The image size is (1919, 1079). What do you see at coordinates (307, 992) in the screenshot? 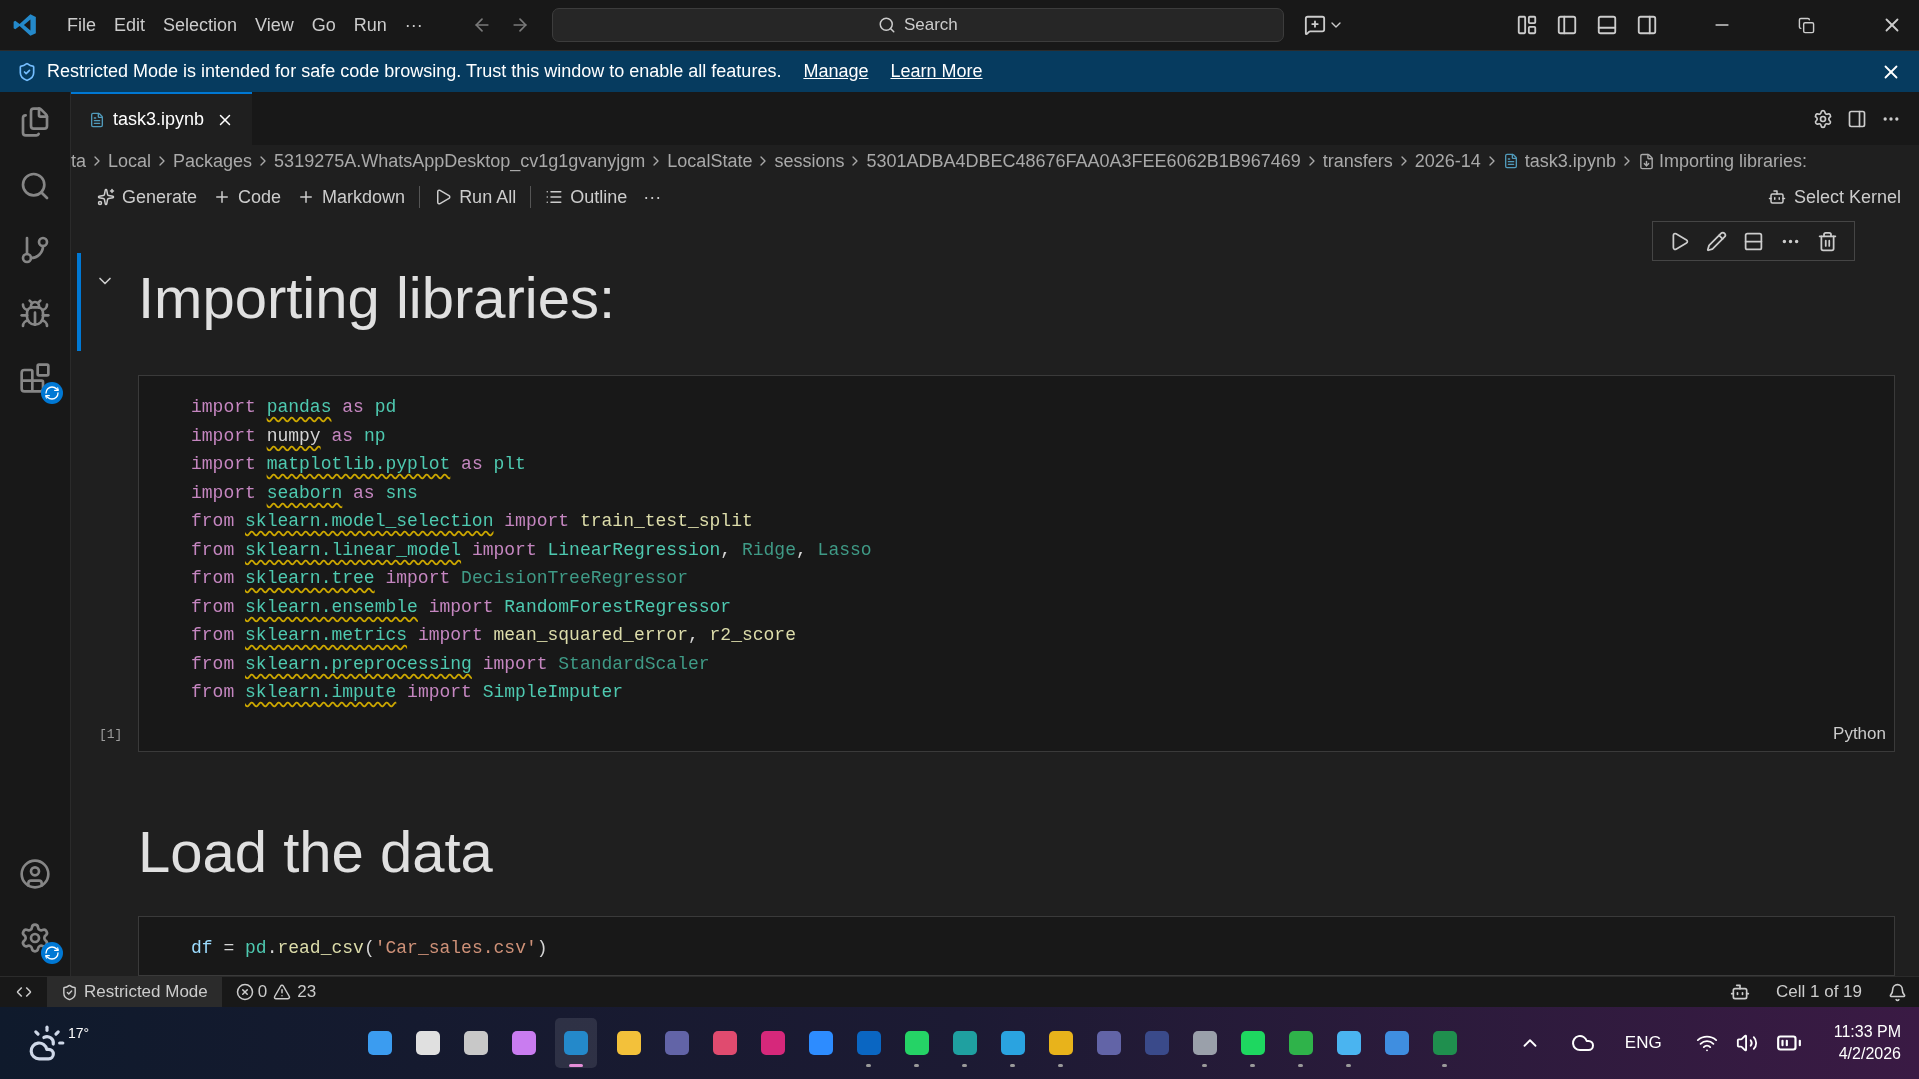
I see `warning-count: 23` at bounding box center [307, 992].